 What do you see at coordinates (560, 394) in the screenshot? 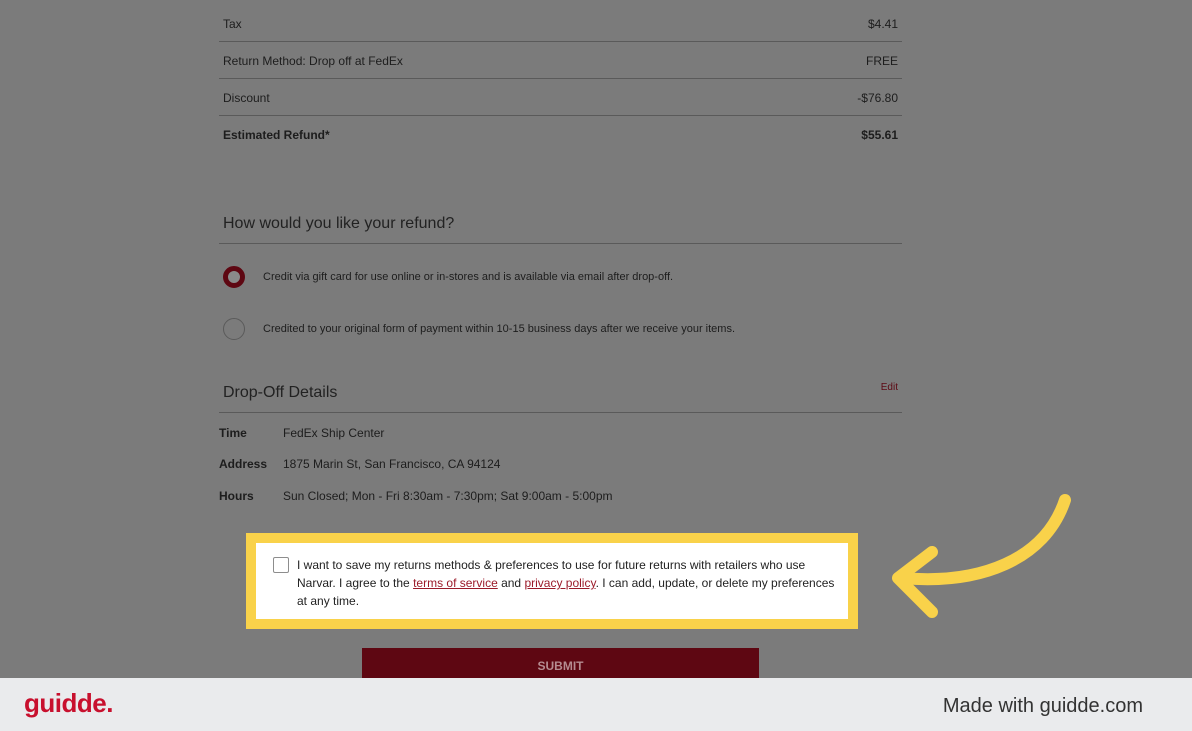
I see `dropoff-section-title: Drop-Off Details Edit` at bounding box center [560, 394].